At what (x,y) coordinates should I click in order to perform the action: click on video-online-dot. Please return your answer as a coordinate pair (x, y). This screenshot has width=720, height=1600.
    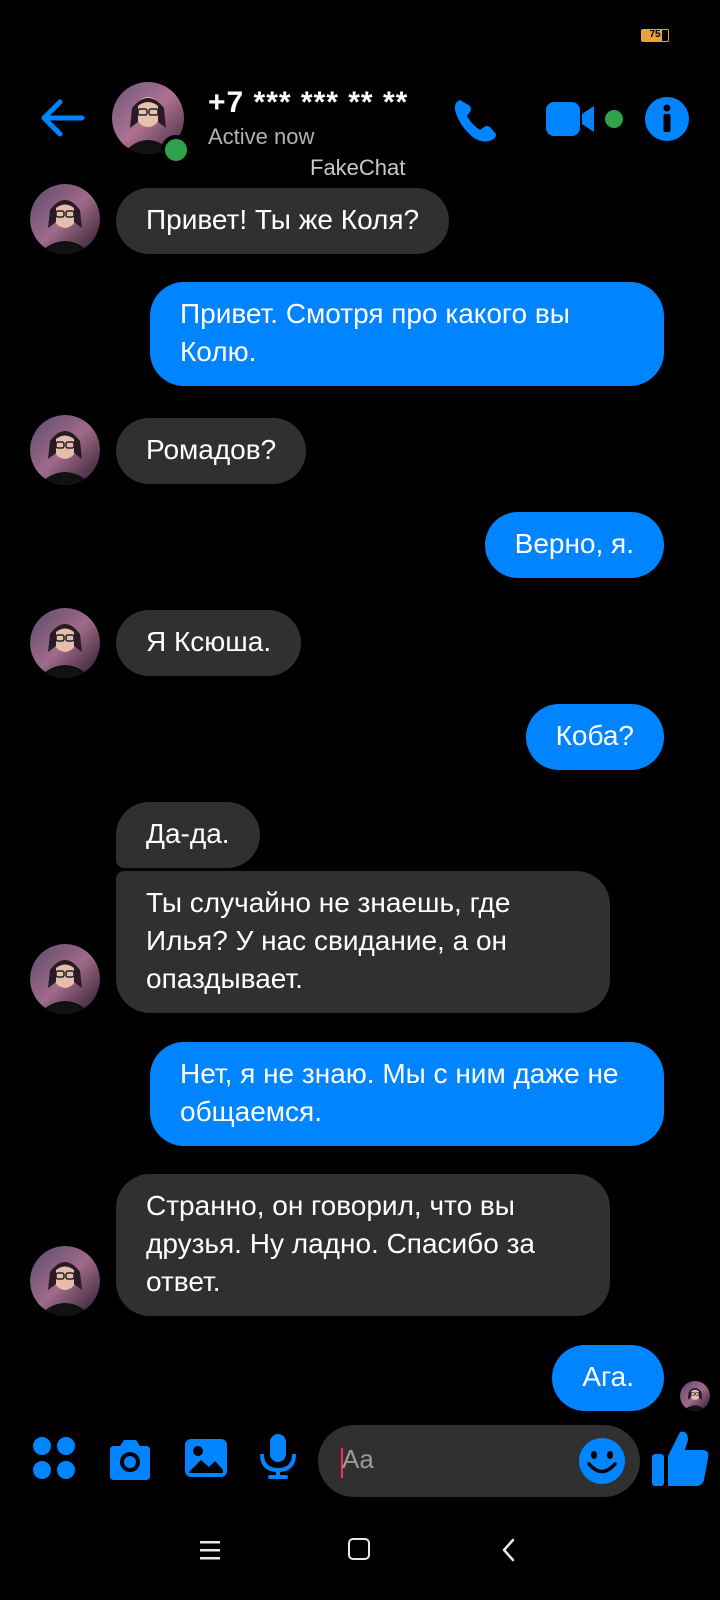
    Looking at the image, I should click on (614, 119).